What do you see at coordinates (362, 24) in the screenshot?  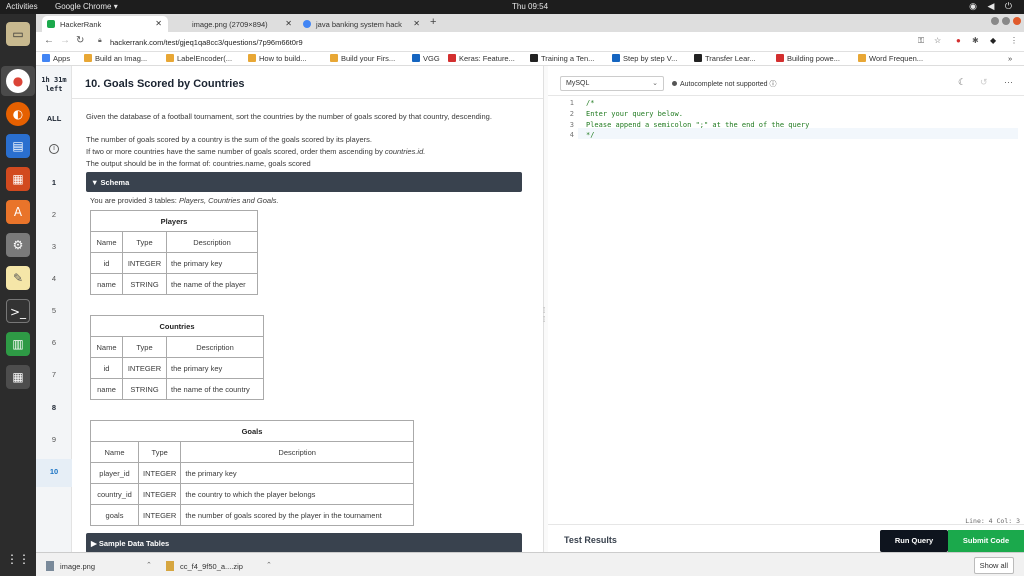 I see `tab-java-banking: java banking system hack ✕` at bounding box center [362, 24].